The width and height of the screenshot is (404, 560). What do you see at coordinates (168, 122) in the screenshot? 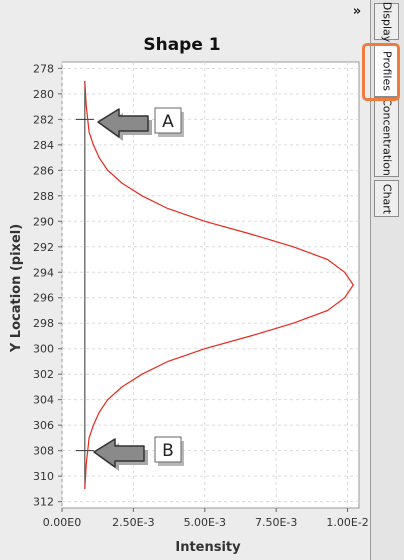
I see `marker-a-label: A` at bounding box center [168, 122].